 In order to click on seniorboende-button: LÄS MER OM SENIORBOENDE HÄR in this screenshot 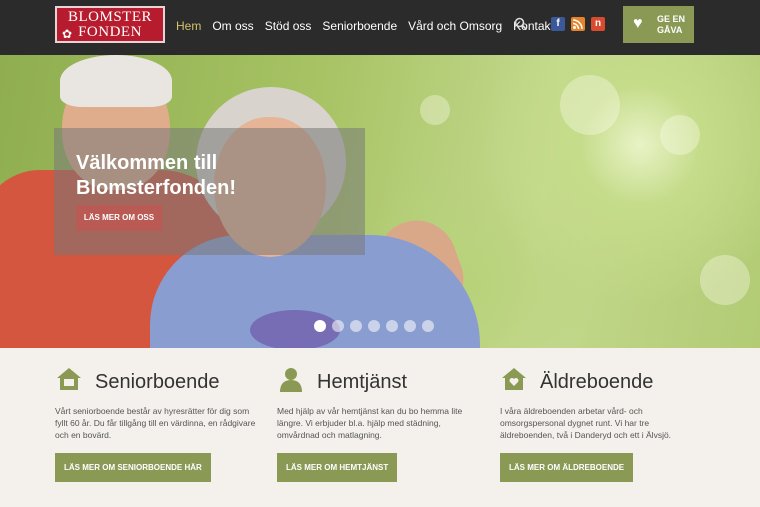, I will do `click(133, 467)`.